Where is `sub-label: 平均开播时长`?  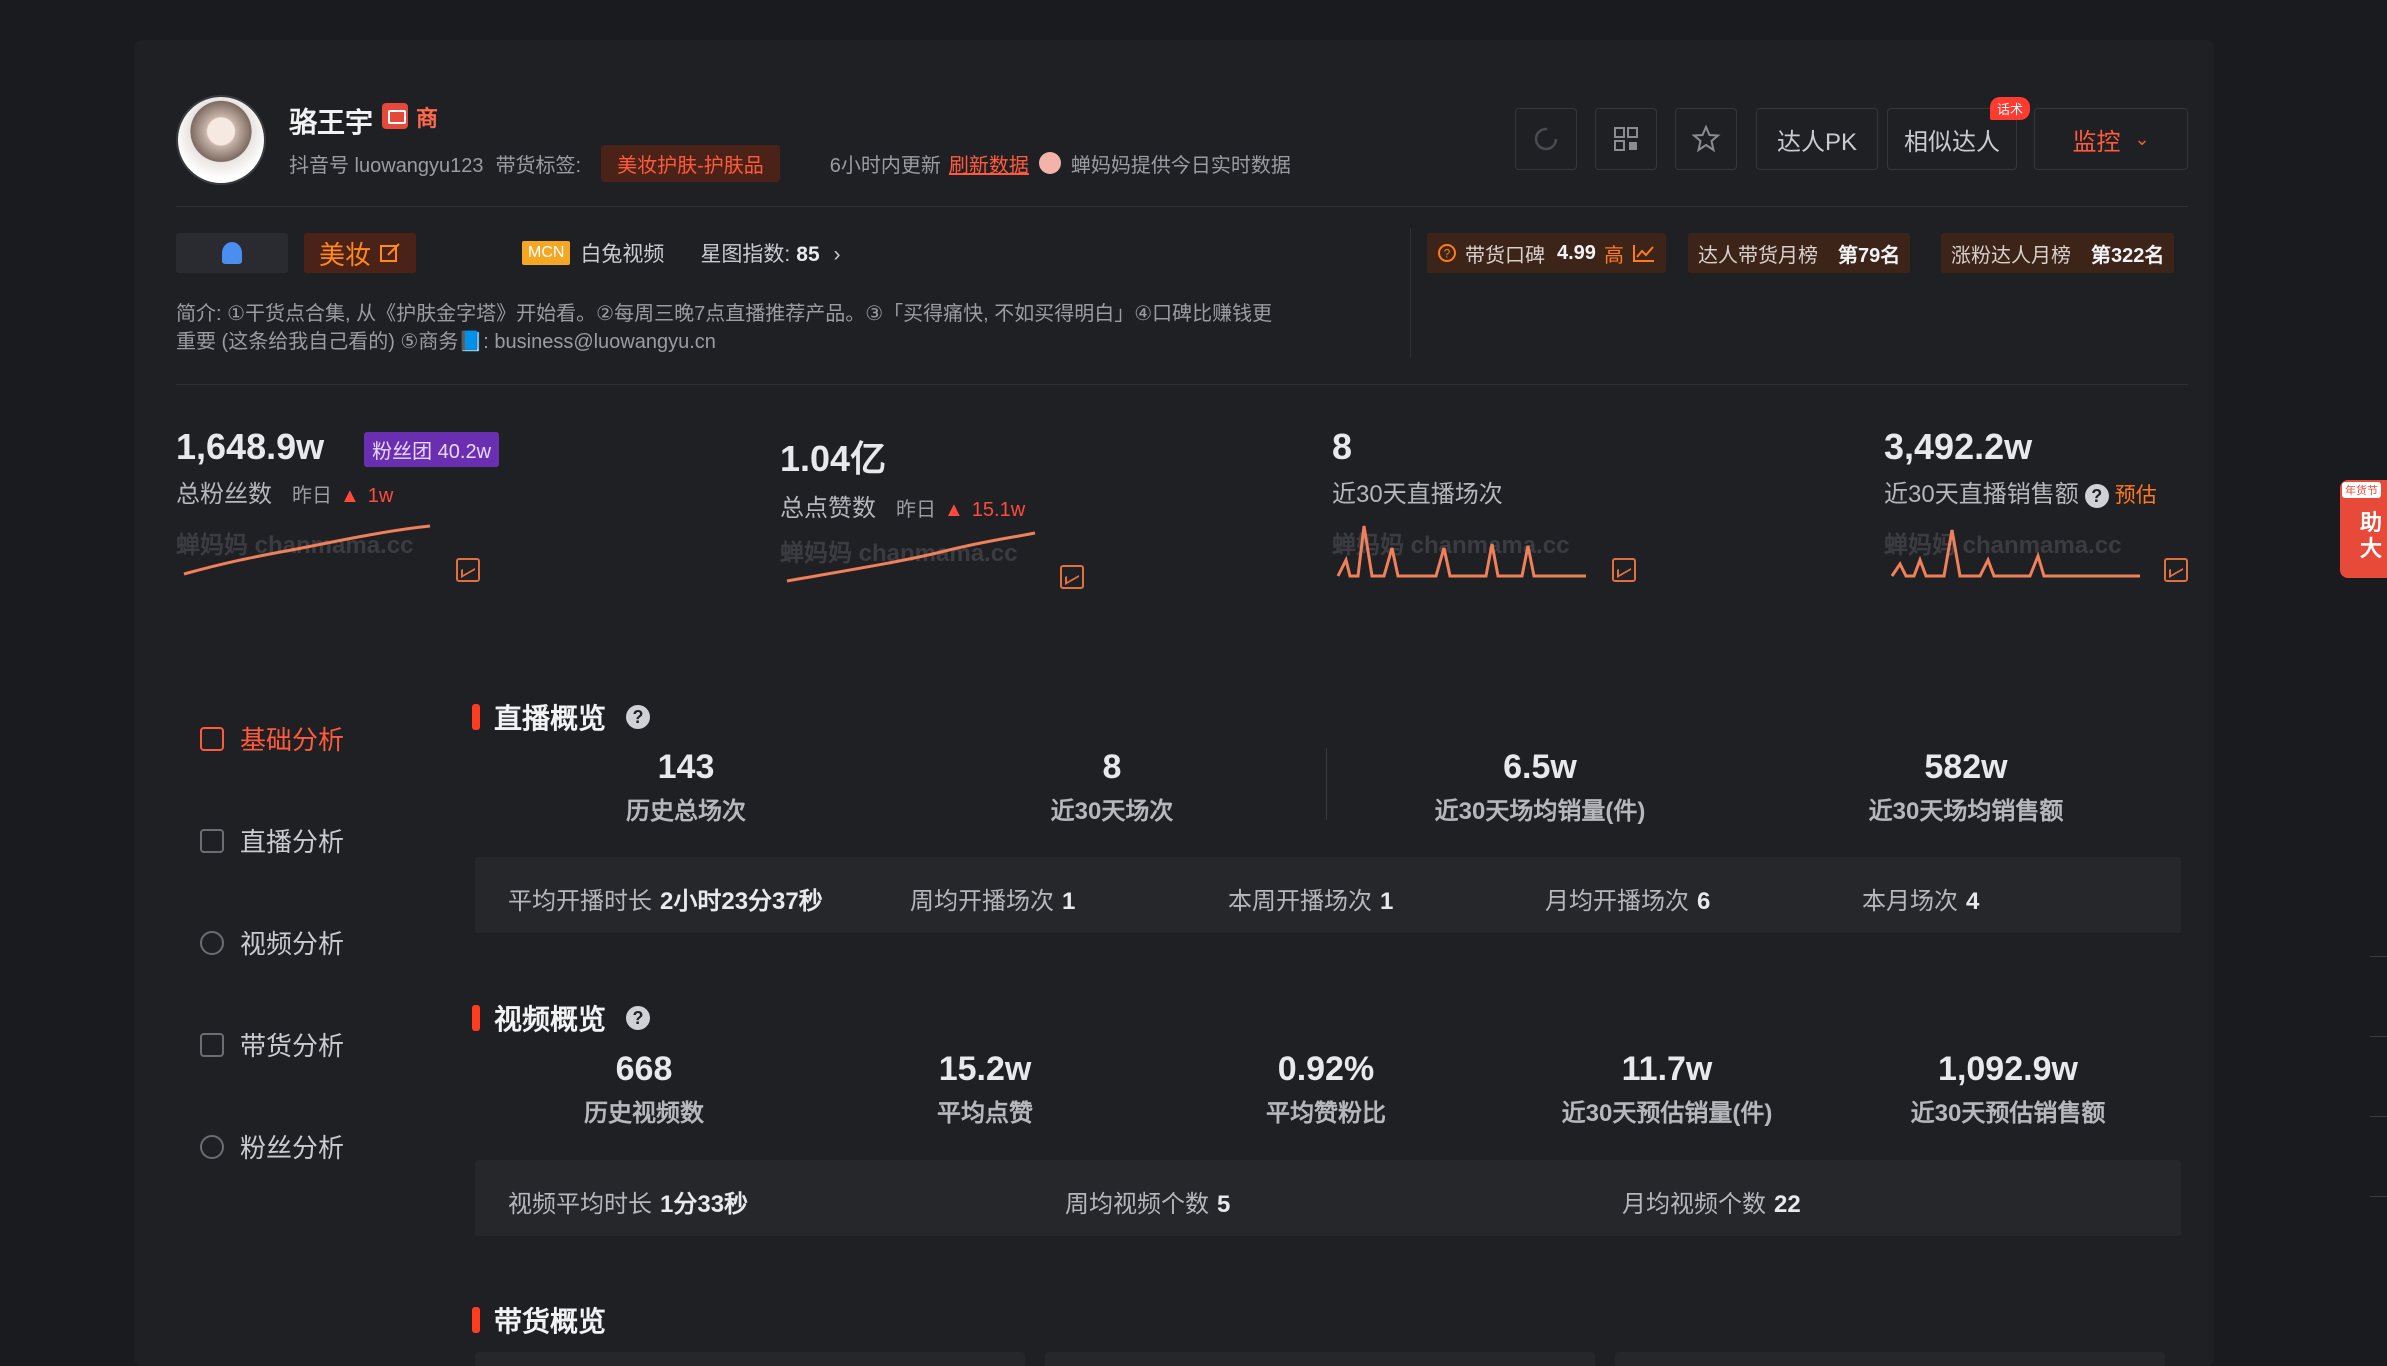 sub-label: 平均开播时长 is located at coordinates (580, 901).